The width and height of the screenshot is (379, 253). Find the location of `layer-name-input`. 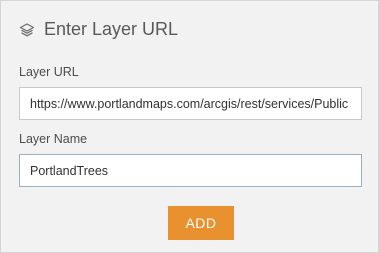

layer-name-input is located at coordinates (190, 170).